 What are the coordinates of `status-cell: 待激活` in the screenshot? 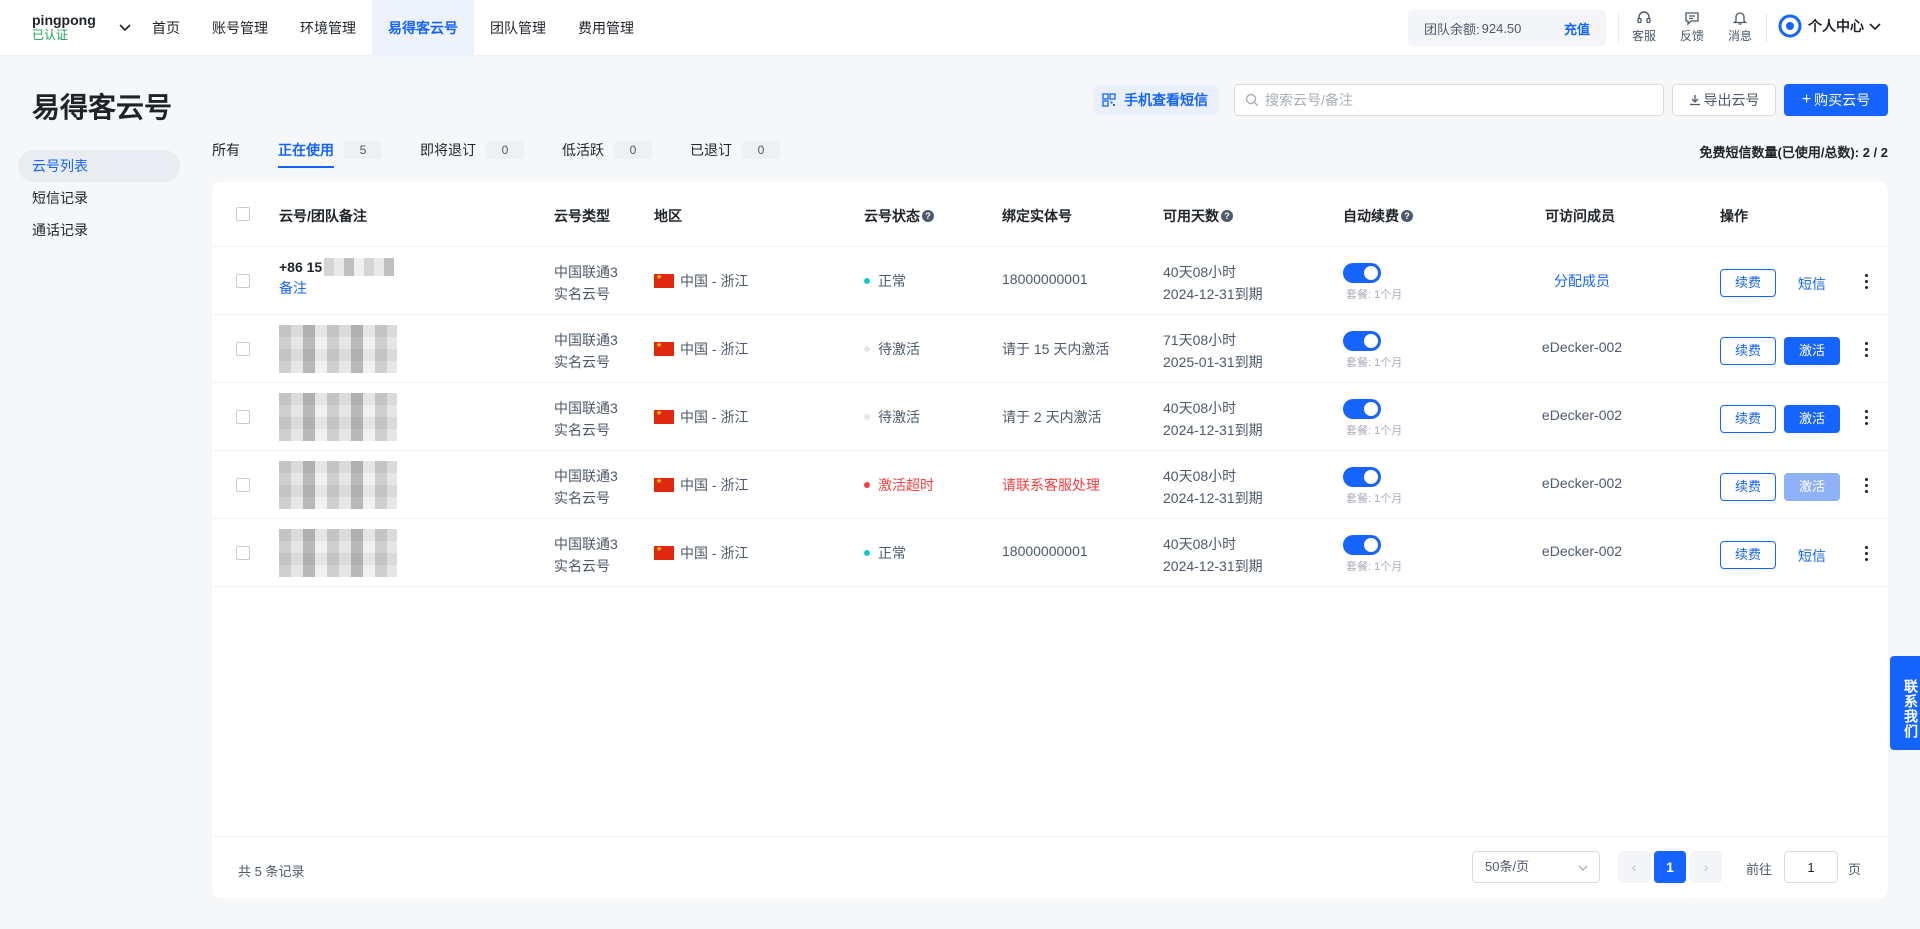 It's located at (892, 417).